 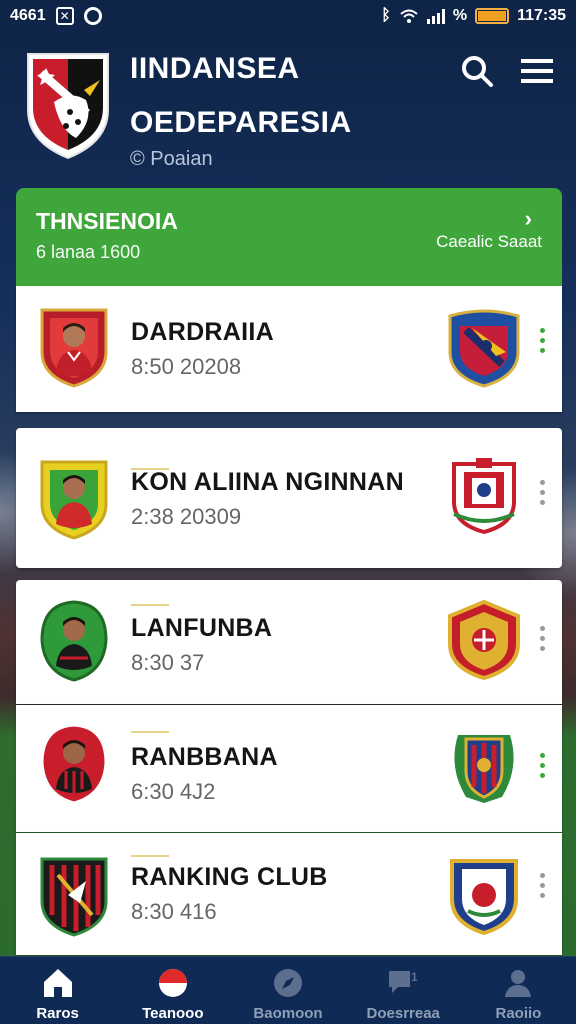 I want to click on nav-label: Raoiio, so click(x=518, y=1013).